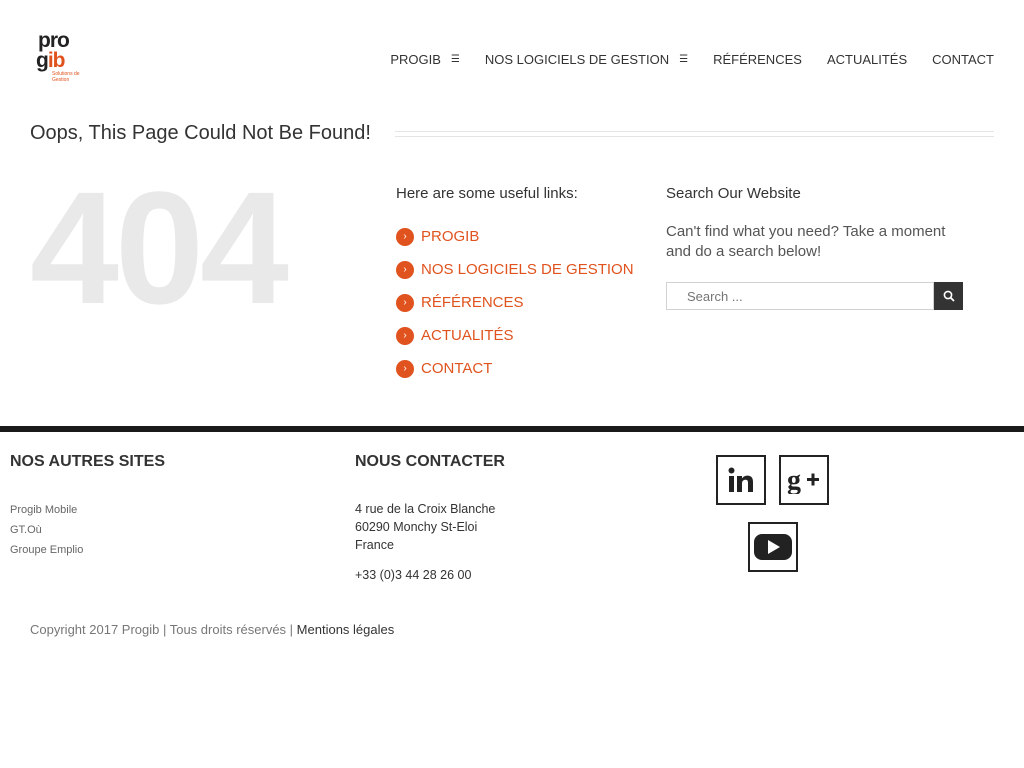  Describe the element at coordinates (512, 429) in the screenshot. I see `footer-divider` at that location.